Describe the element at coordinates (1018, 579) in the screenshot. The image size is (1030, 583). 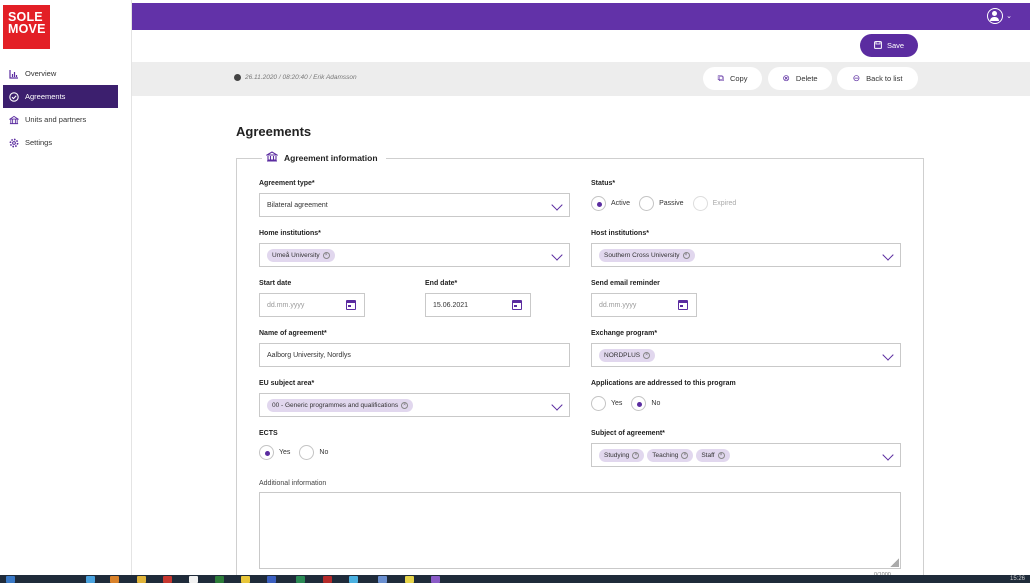
I see `taskbar-clock: 15:26` at that location.